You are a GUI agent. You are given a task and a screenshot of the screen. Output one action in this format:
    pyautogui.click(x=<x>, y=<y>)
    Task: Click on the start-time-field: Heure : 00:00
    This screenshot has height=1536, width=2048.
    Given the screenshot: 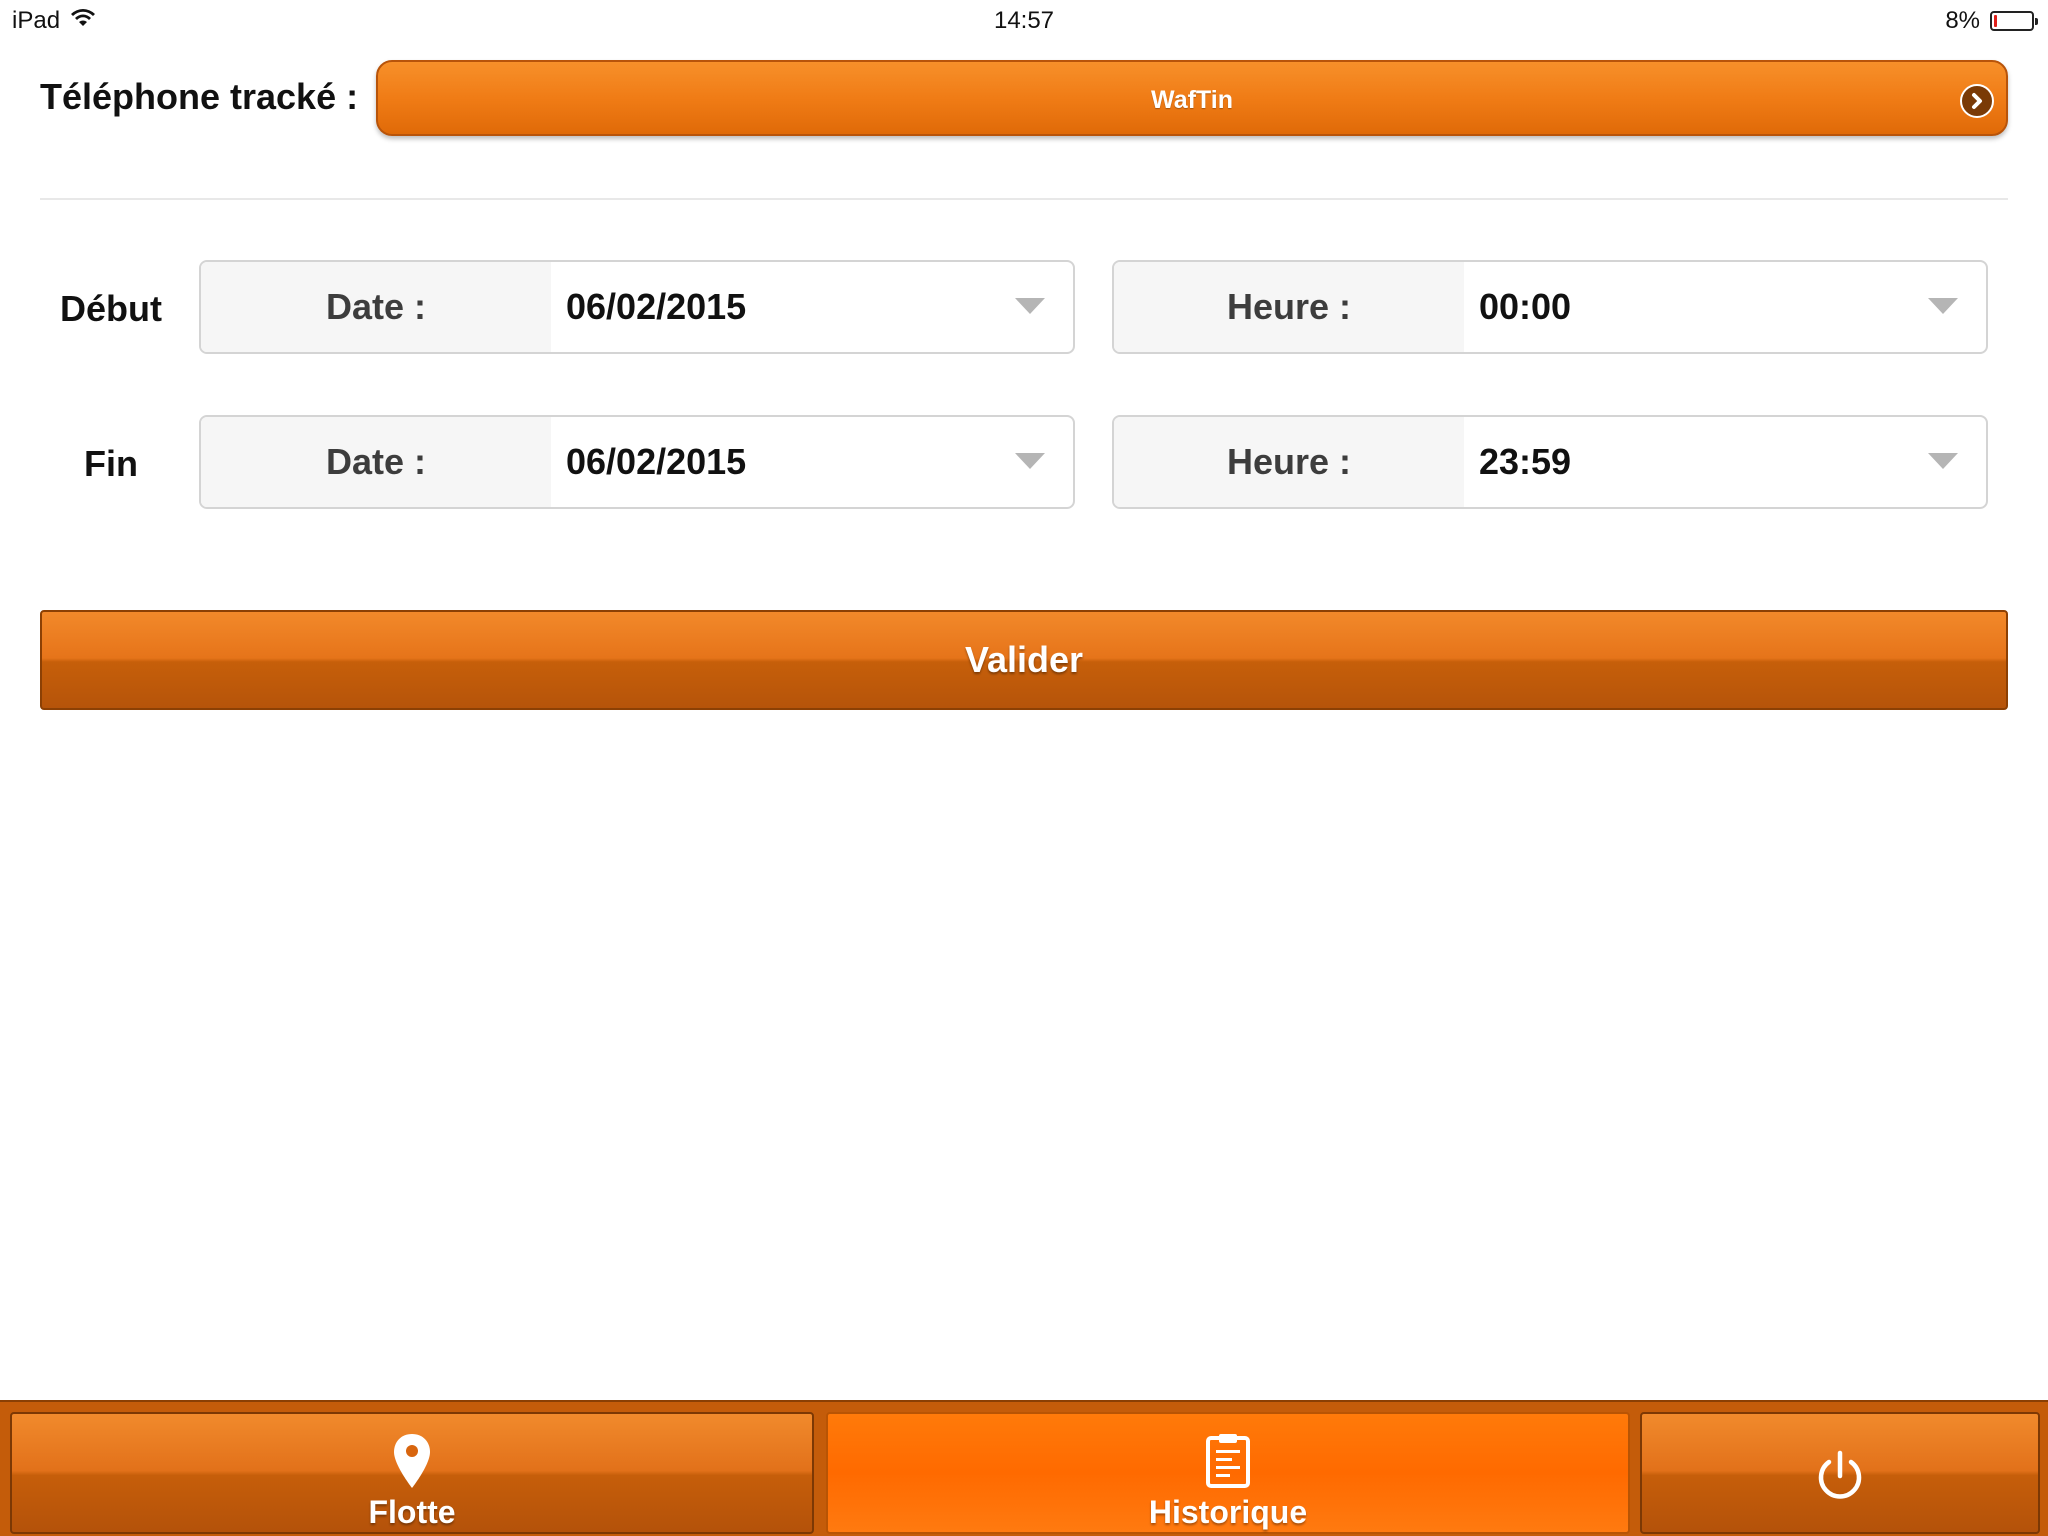 What is the action you would take?
    pyautogui.click(x=1550, y=307)
    